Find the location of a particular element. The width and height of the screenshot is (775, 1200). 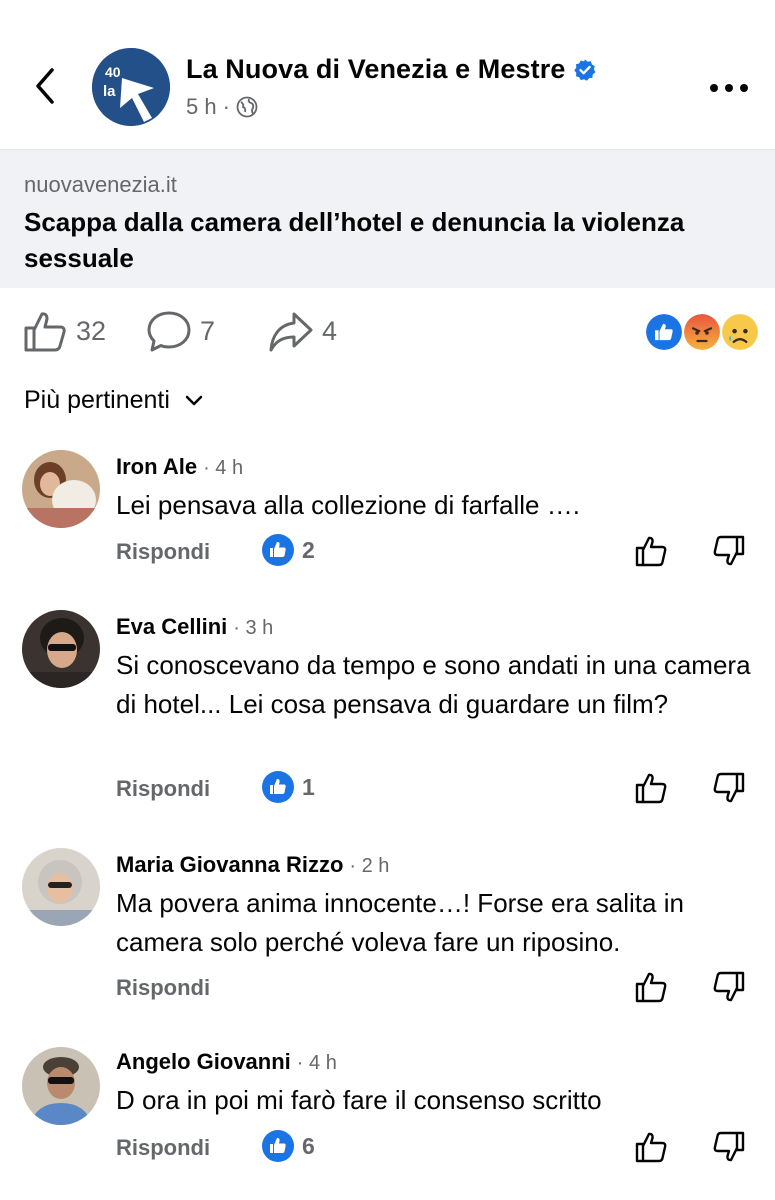

comment-header: Eva Cellini · 3 h is located at coordinates (194, 627).